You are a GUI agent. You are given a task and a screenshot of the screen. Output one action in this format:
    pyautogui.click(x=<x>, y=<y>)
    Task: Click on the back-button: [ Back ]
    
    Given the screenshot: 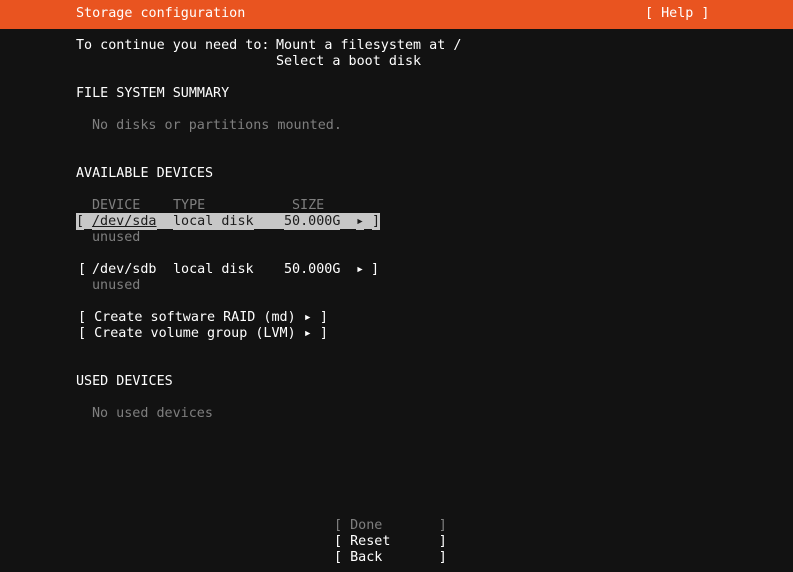 What is the action you would take?
    pyautogui.click(x=390, y=558)
    